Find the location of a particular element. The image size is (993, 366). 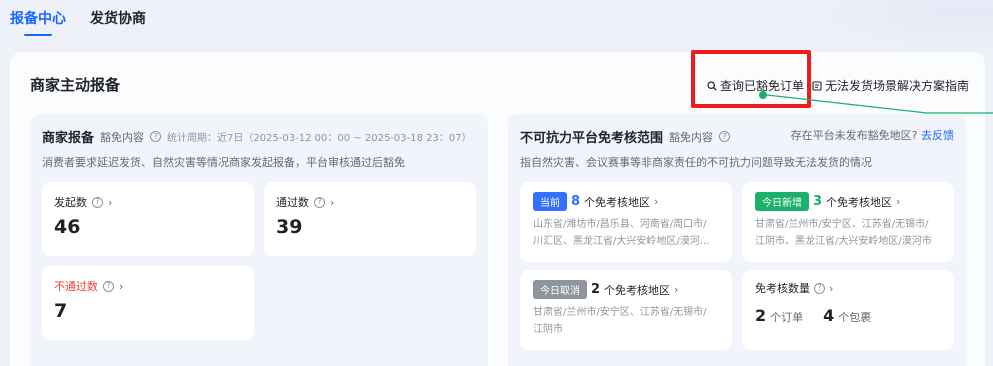

annotation-dot is located at coordinates (763, 95).